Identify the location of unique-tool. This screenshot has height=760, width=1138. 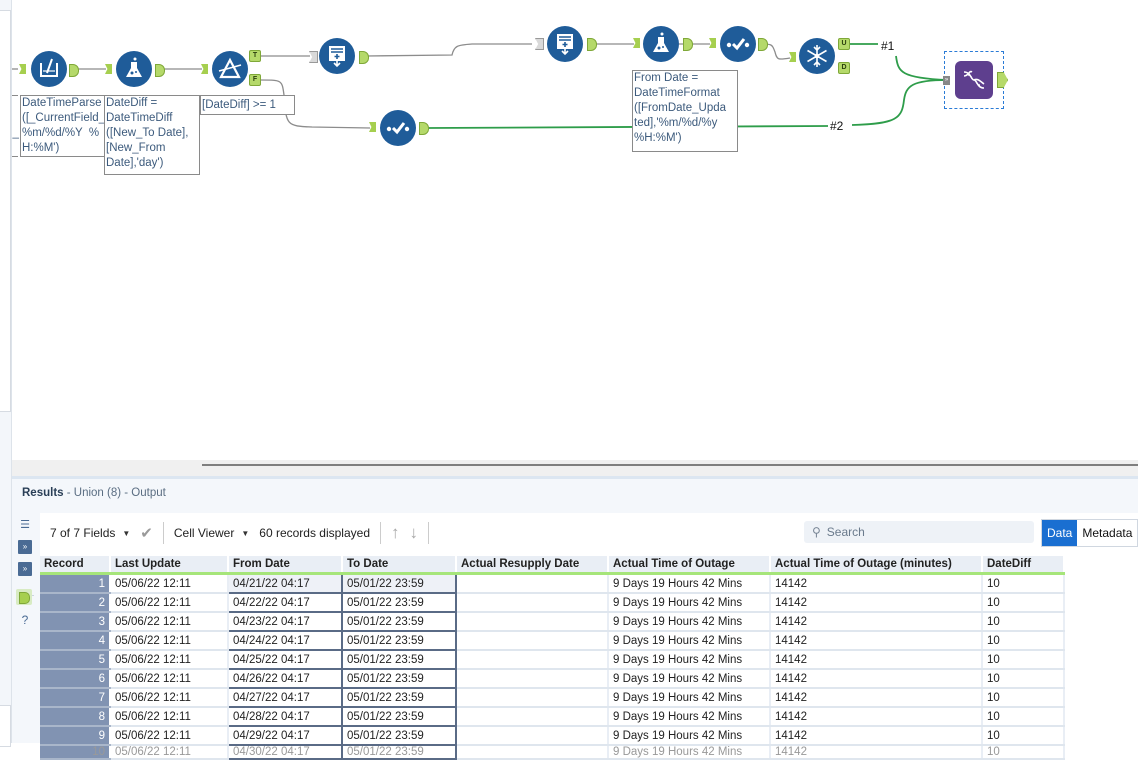
(817, 56).